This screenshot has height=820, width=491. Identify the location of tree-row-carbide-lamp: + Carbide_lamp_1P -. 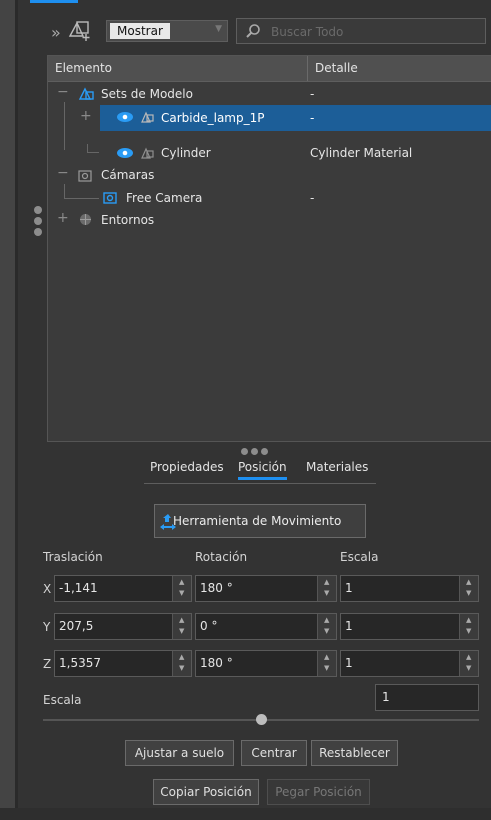
(269, 118).